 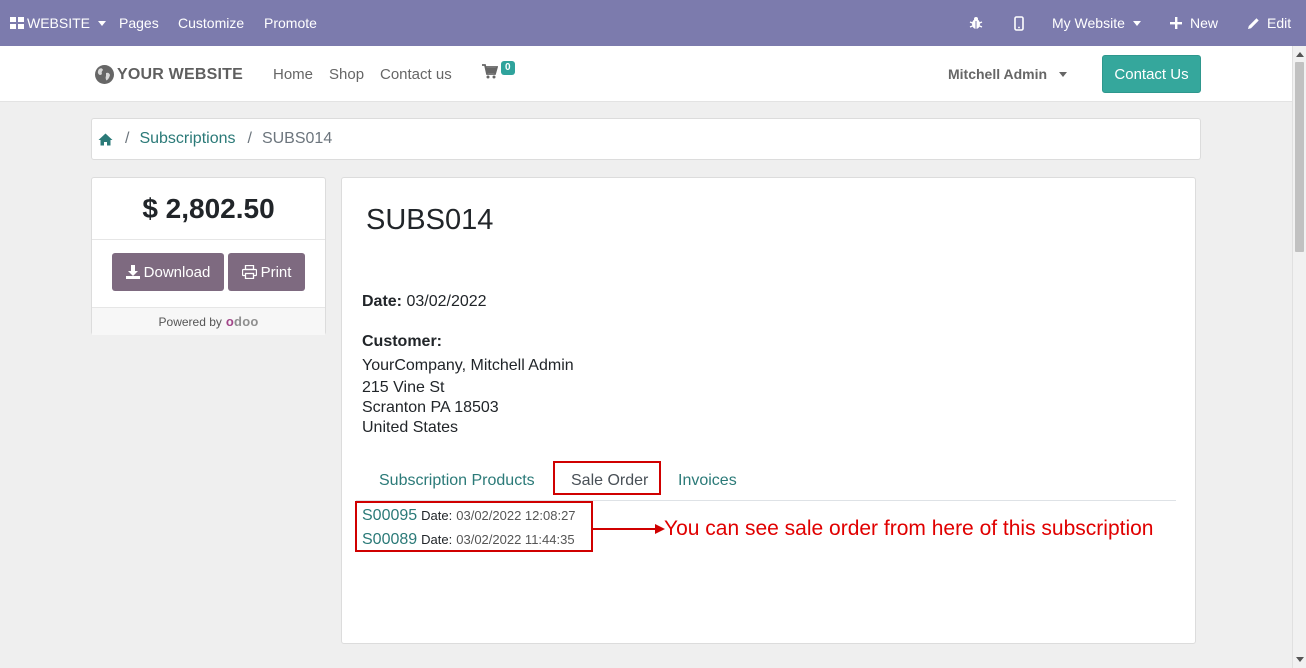 What do you see at coordinates (646, 139) in the screenshot?
I see `breadcrumb: / Subscriptions / SUBS014` at bounding box center [646, 139].